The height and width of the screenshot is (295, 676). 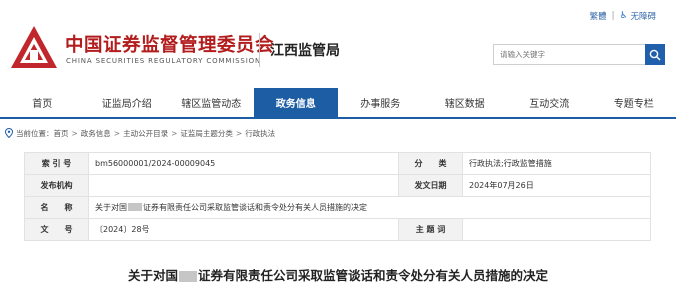 What do you see at coordinates (211, 102) in the screenshot?
I see `nav-regulatory-news: 辖区监管动态` at bounding box center [211, 102].